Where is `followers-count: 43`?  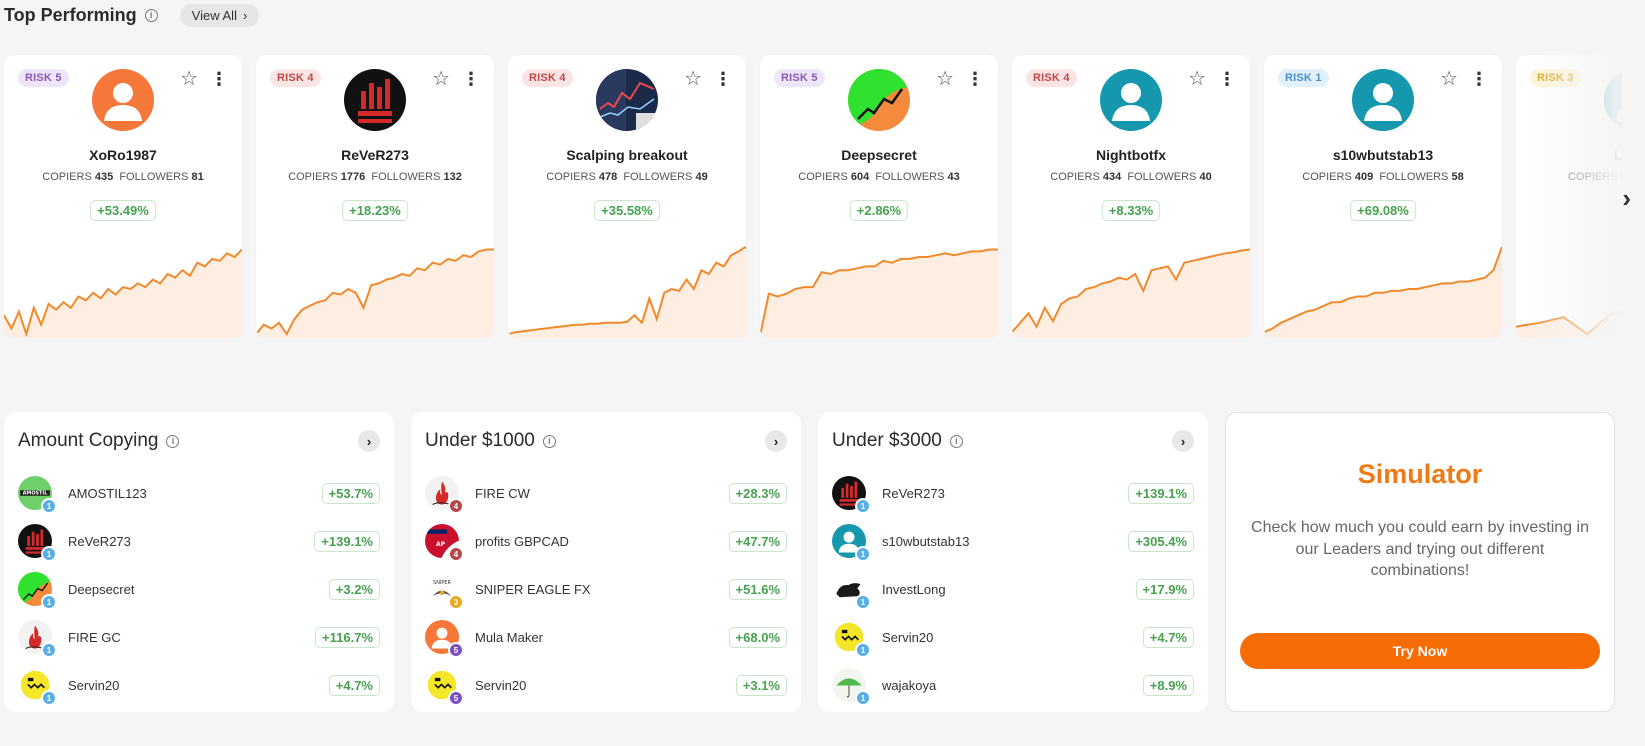 followers-count: 43 is located at coordinates (953, 177).